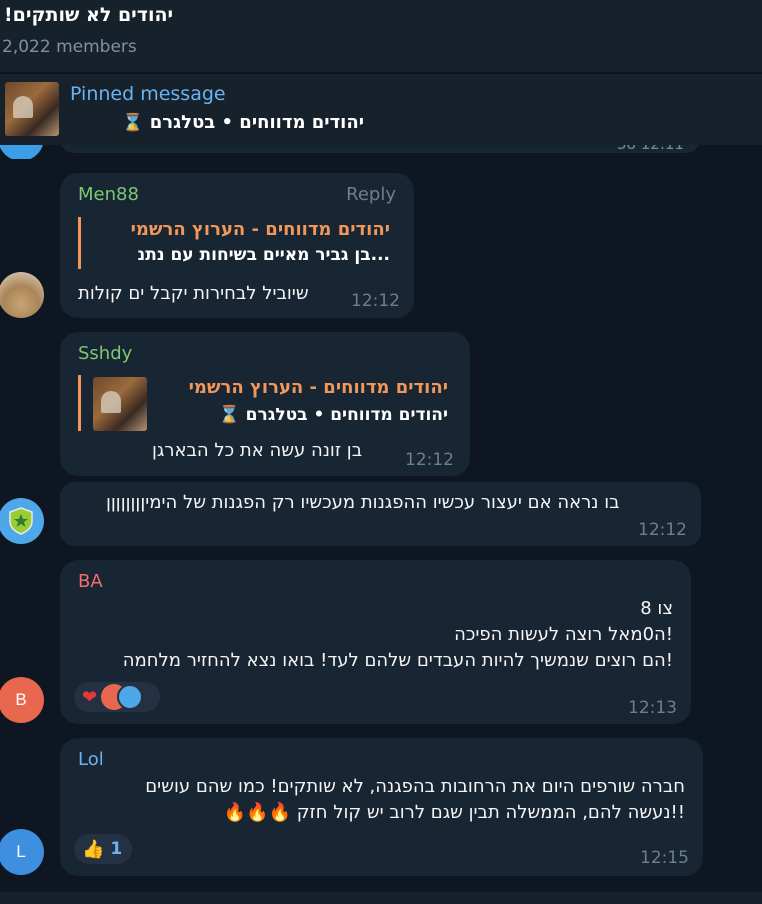 The width and height of the screenshot is (762, 904). I want to click on message-meta: 38 12:11, so click(650, 149).